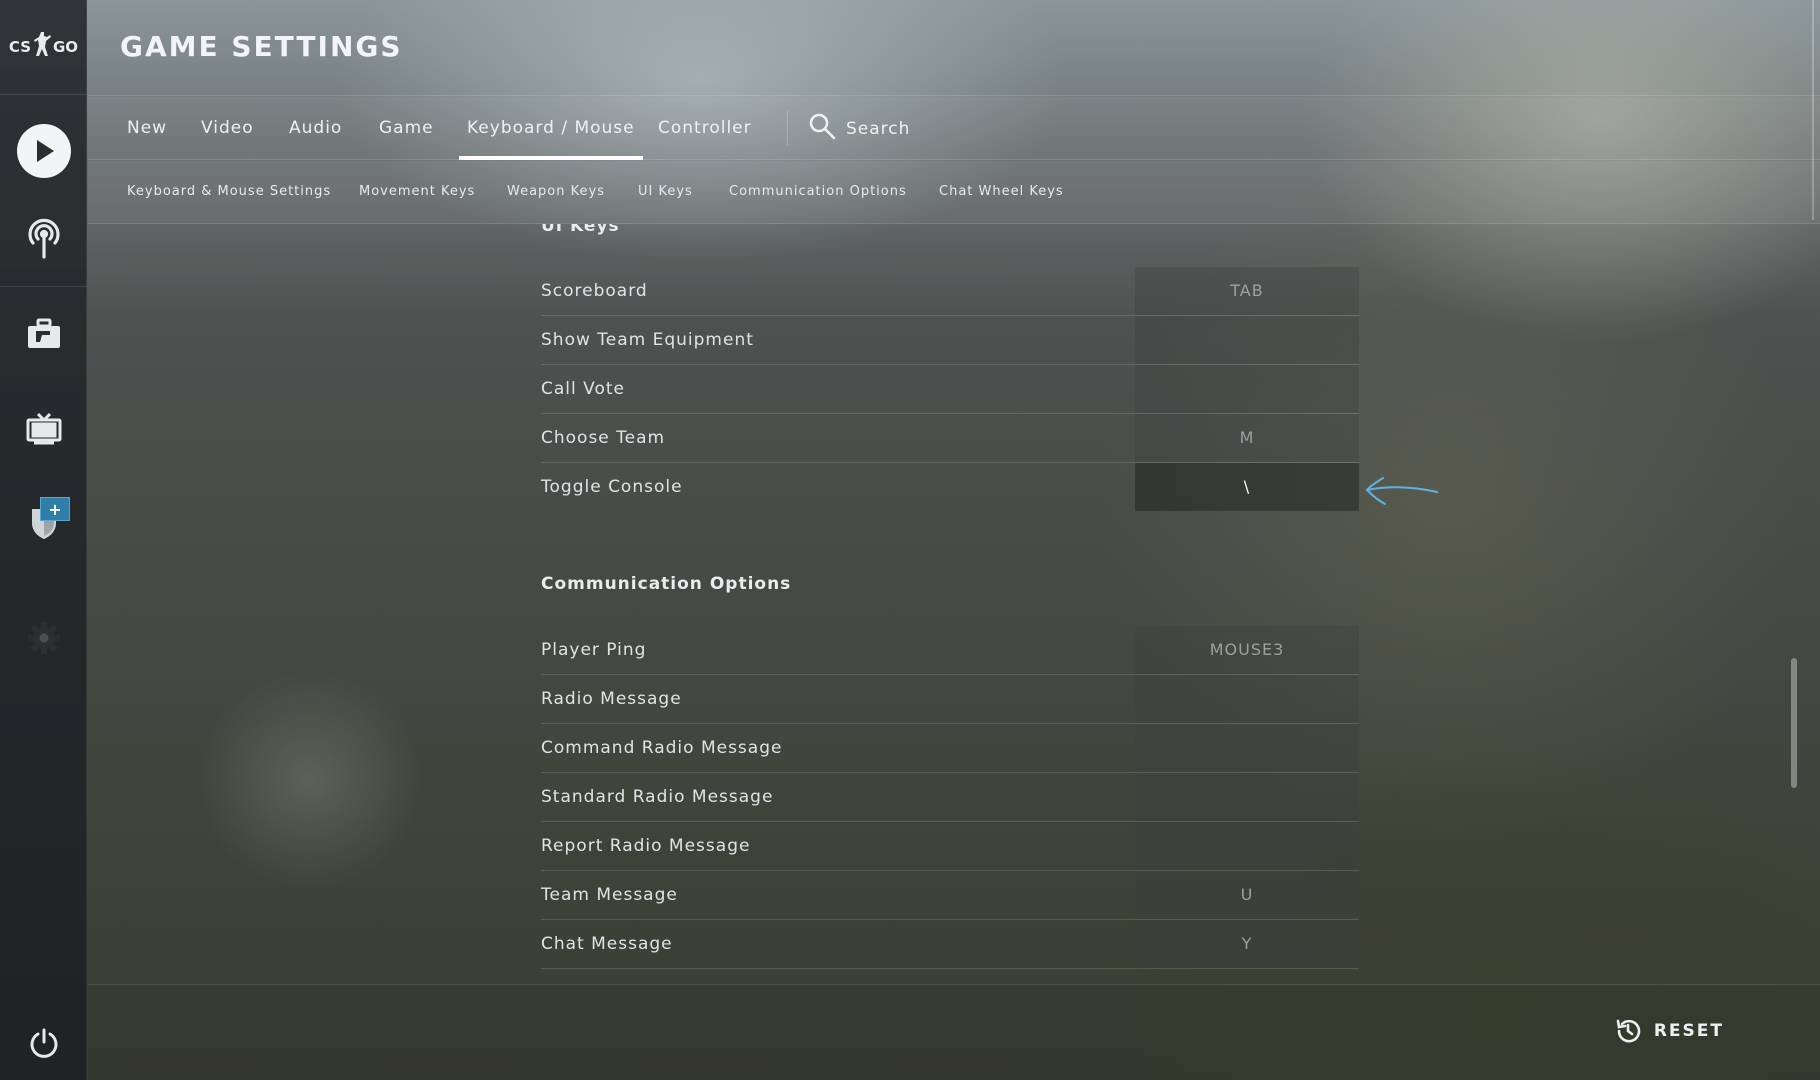  Describe the element at coordinates (1247, 650) in the screenshot. I see `keybind-value: MOUSE3` at that location.